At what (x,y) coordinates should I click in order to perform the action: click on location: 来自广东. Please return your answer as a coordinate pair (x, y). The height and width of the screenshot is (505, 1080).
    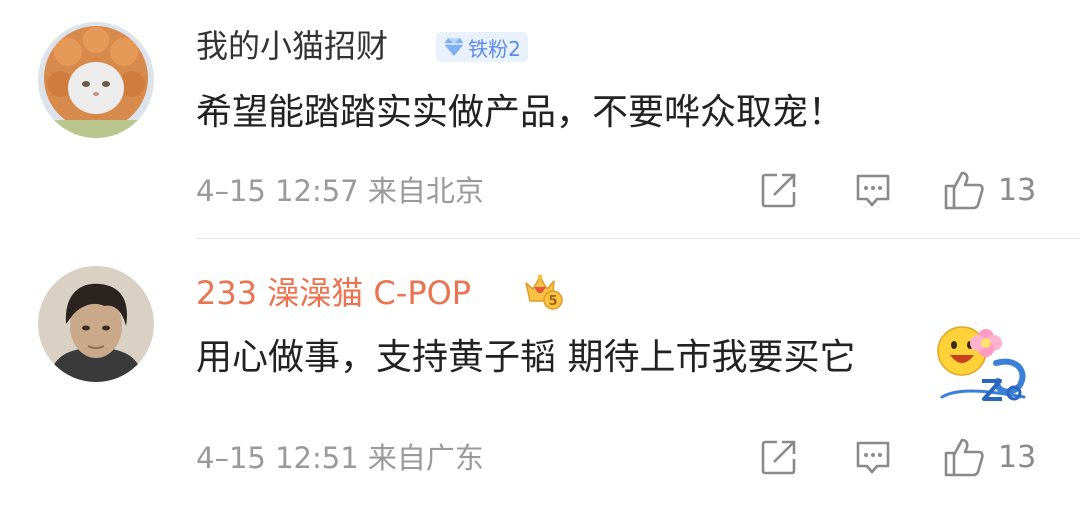
    Looking at the image, I should click on (425, 458).